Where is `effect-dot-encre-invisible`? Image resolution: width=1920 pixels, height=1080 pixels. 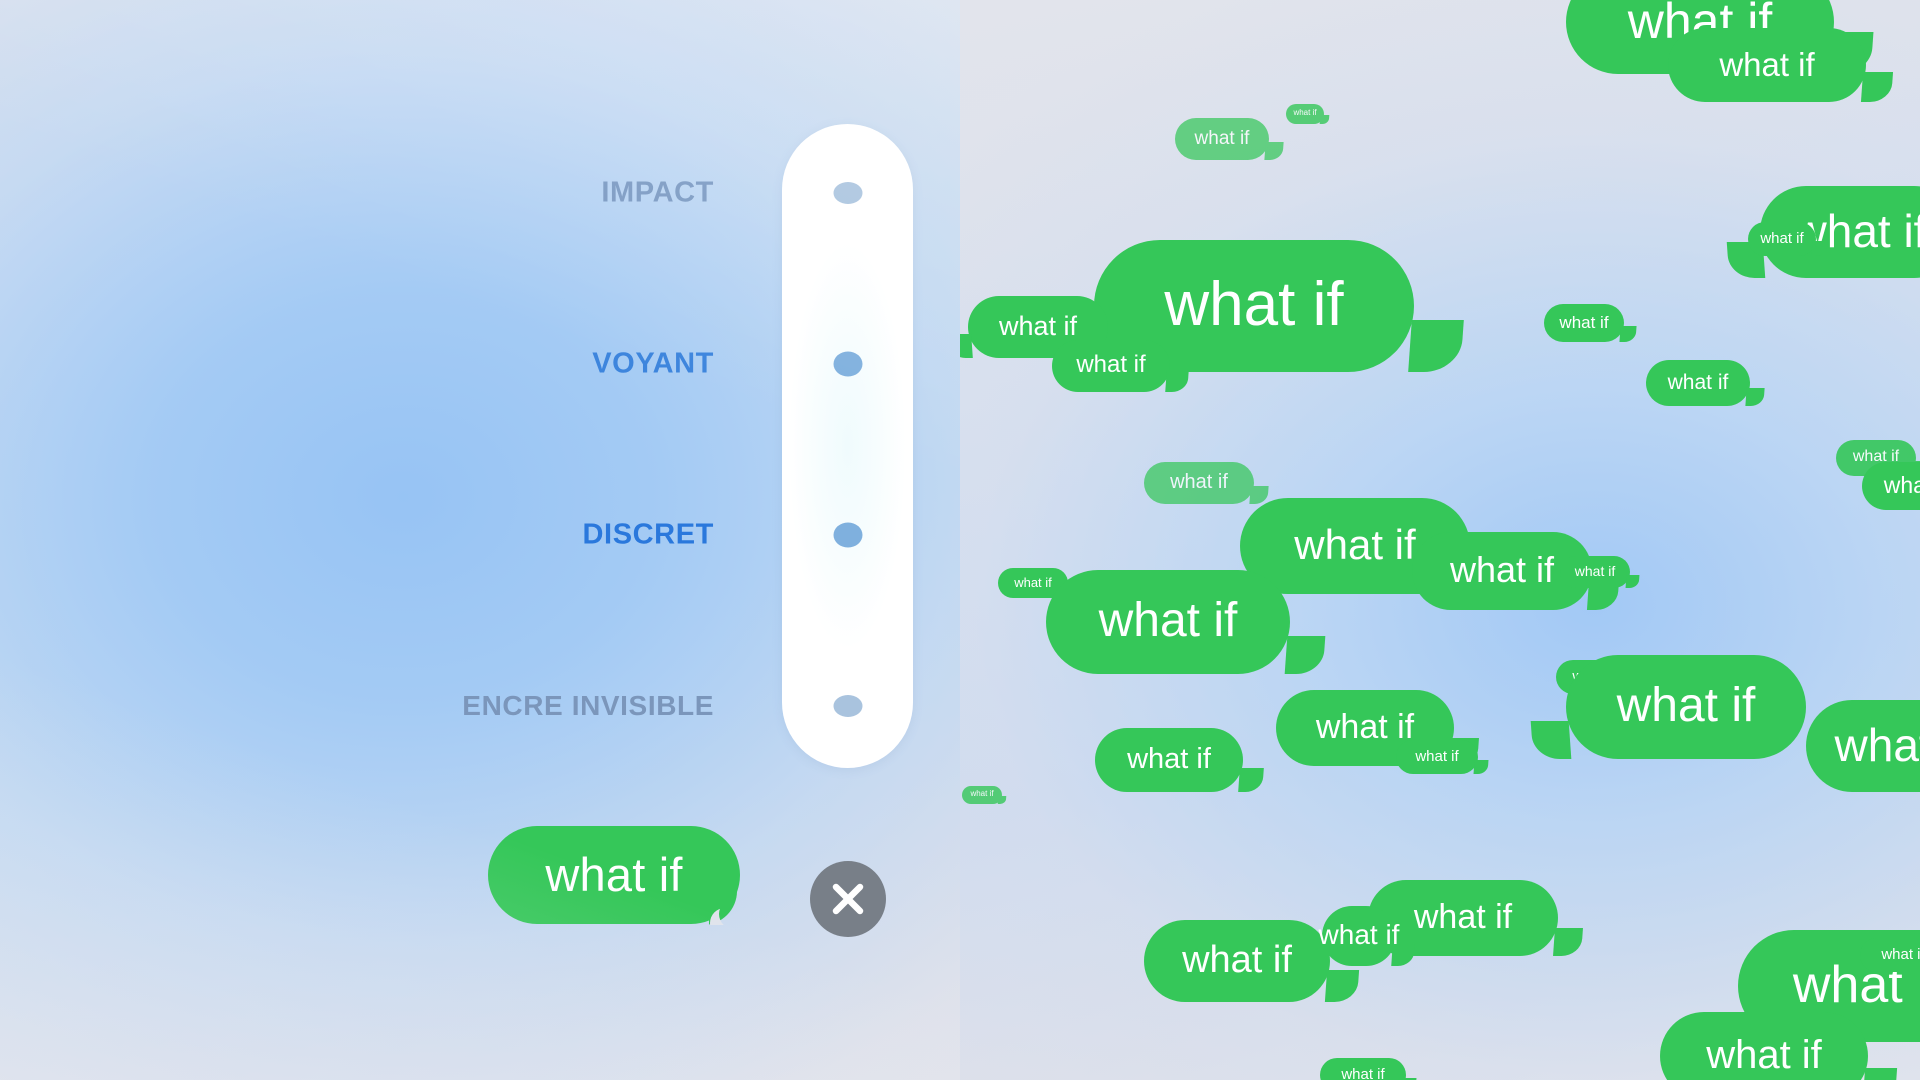
effect-dot-encre-invisible is located at coordinates (847, 706).